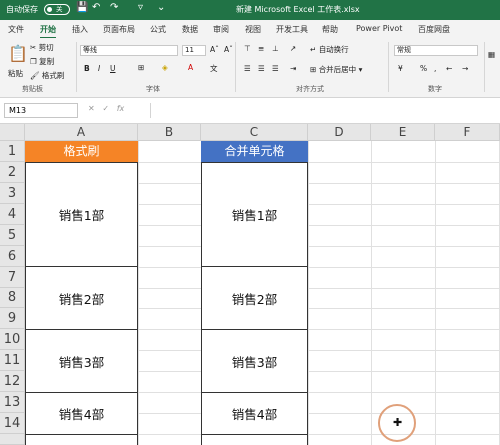 This screenshot has height=445, width=500. Describe the element at coordinates (261, 48) in the screenshot. I see `align-middle-icon: ≡` at that location.